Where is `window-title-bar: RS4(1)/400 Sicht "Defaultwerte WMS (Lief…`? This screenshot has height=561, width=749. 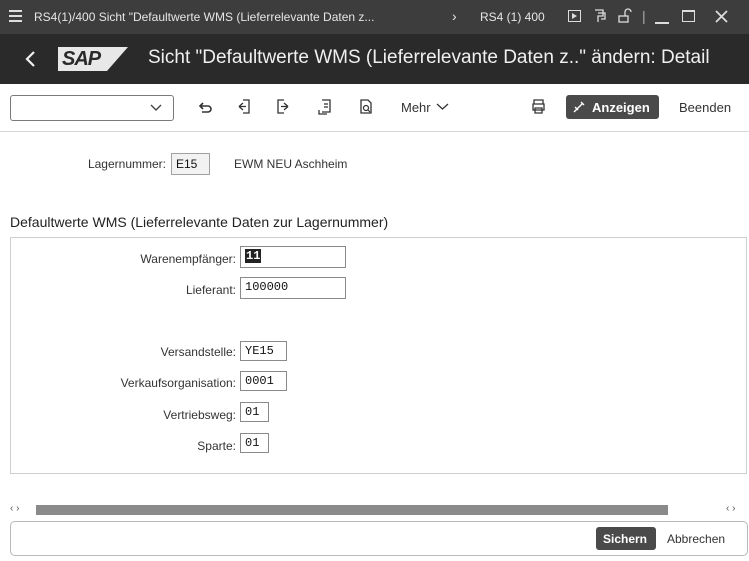 window-title-bar: RS4(1)/400 Sicht "Defaultwerte WMS (Lief… is located at coordinates (374, 17).